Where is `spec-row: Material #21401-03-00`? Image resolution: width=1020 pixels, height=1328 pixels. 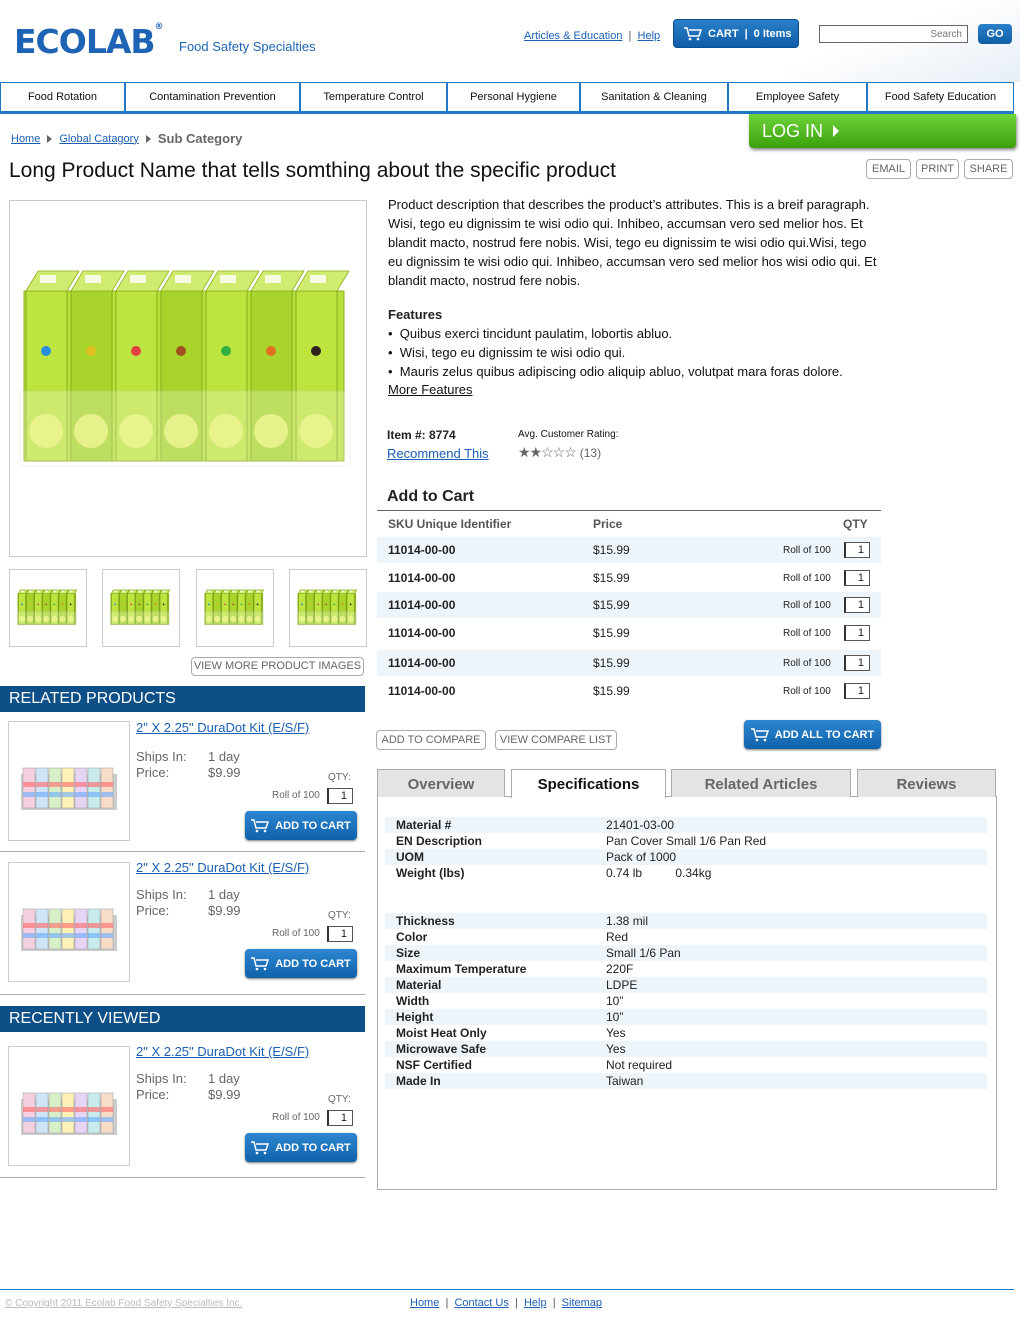 spec-row: Material #21401-03-00 is located at coordinates (686, 825).